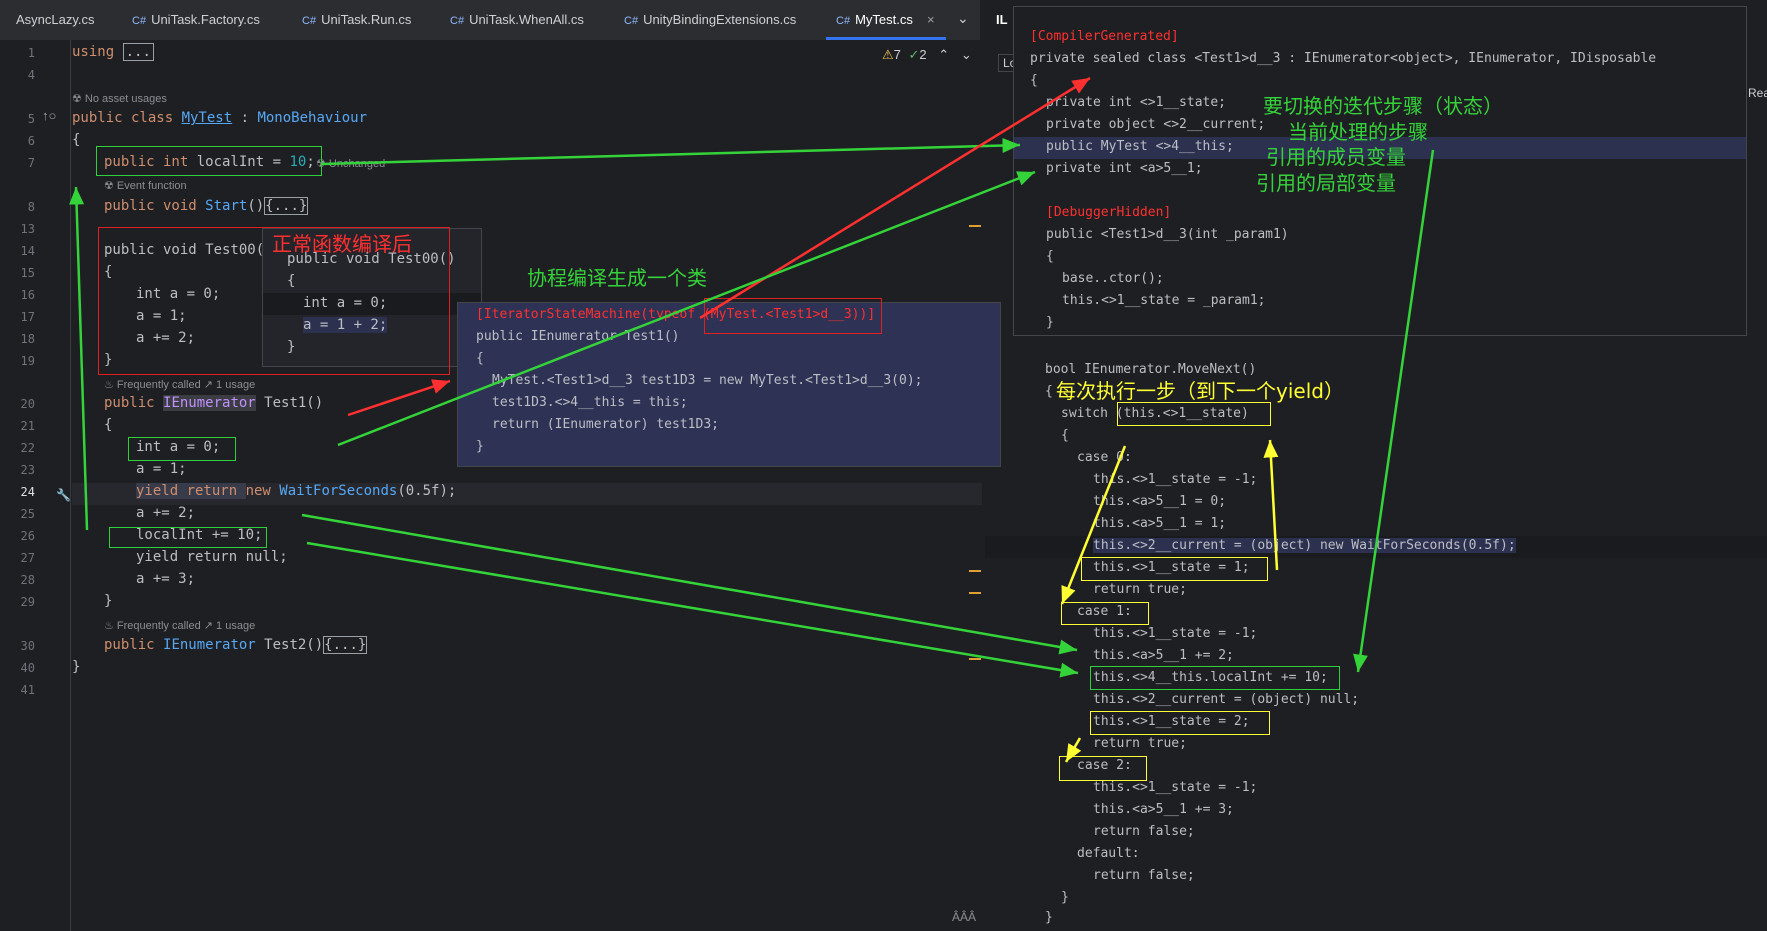 This screenshot has height=931, width=1767. I want to click on il-line: private int <>1__state;, so click(1136, 102).